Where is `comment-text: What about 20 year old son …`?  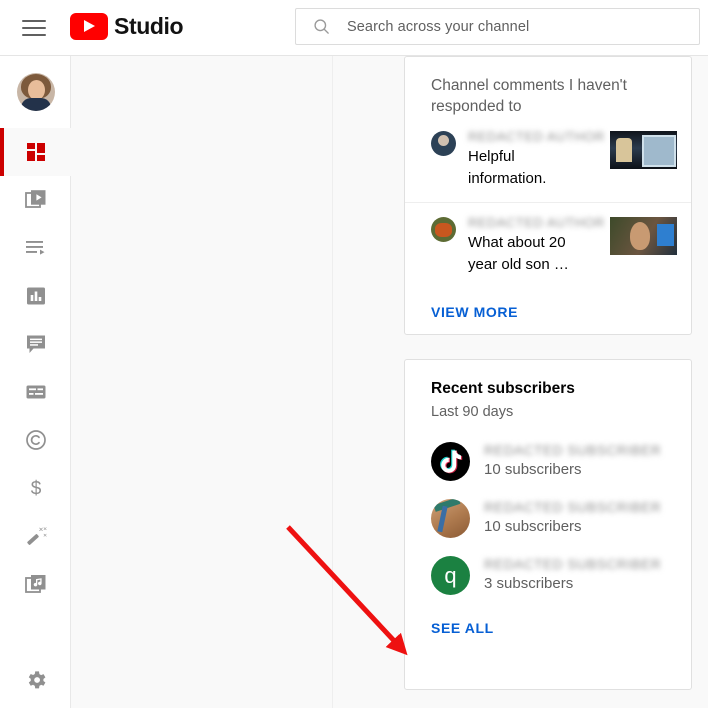
comment-text: What about 20 year old son … is located at coordinates (518, 253).